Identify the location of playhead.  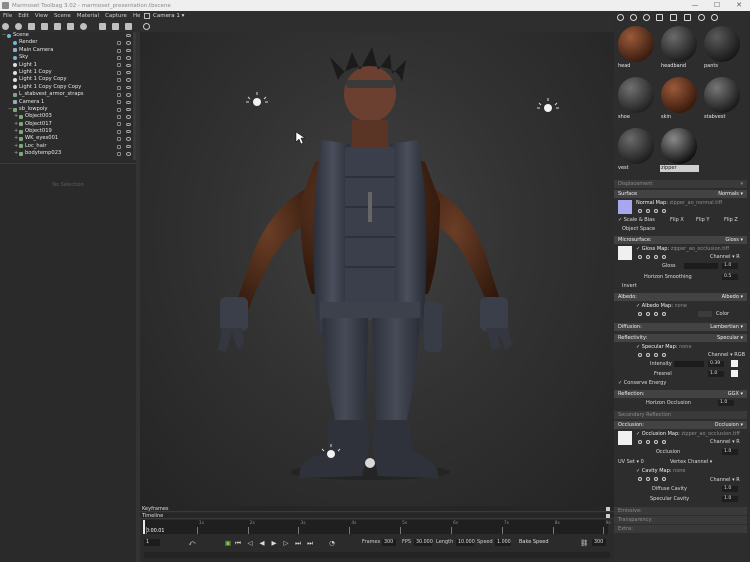
(144, 527).